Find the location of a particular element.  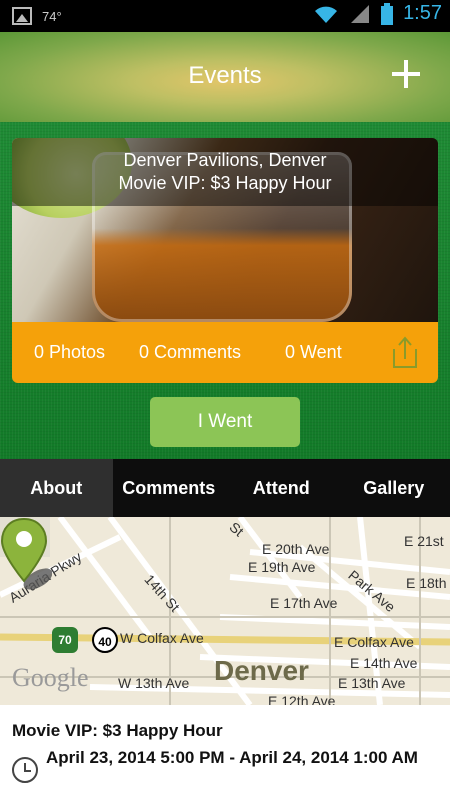

went-count: 0 Went is located at coordinates (313, 352).